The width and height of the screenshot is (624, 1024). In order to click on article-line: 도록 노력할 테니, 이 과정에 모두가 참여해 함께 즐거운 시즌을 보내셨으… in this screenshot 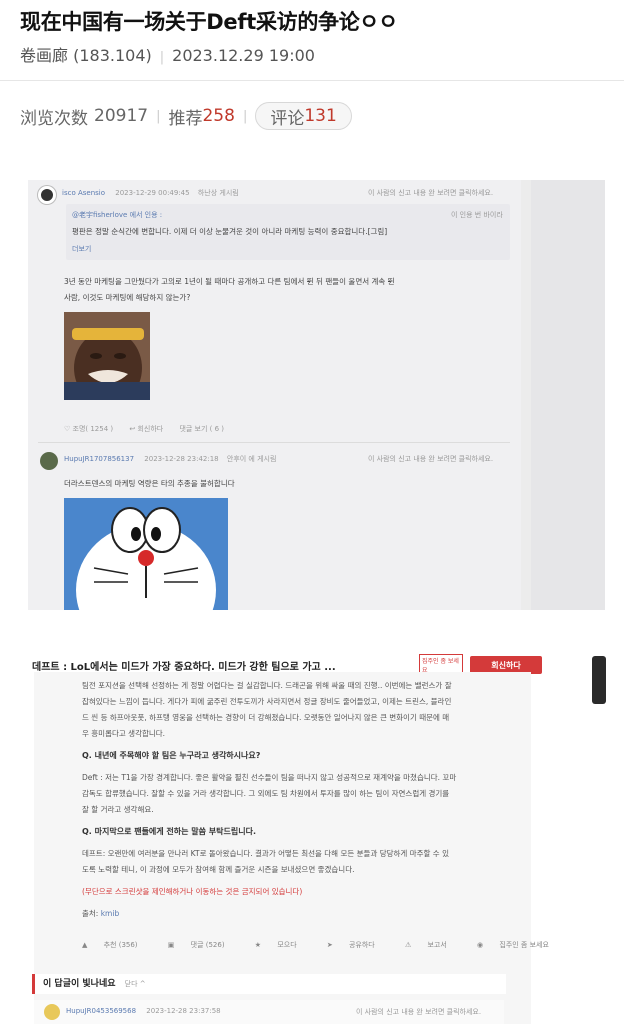, I will do `click(218, 869)`.